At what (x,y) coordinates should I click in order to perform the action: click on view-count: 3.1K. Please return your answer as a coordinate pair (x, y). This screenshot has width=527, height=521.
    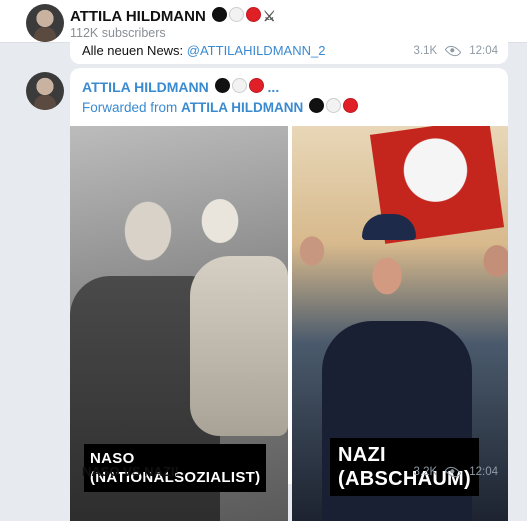
    Looking at the image, I should click on (425, 51).